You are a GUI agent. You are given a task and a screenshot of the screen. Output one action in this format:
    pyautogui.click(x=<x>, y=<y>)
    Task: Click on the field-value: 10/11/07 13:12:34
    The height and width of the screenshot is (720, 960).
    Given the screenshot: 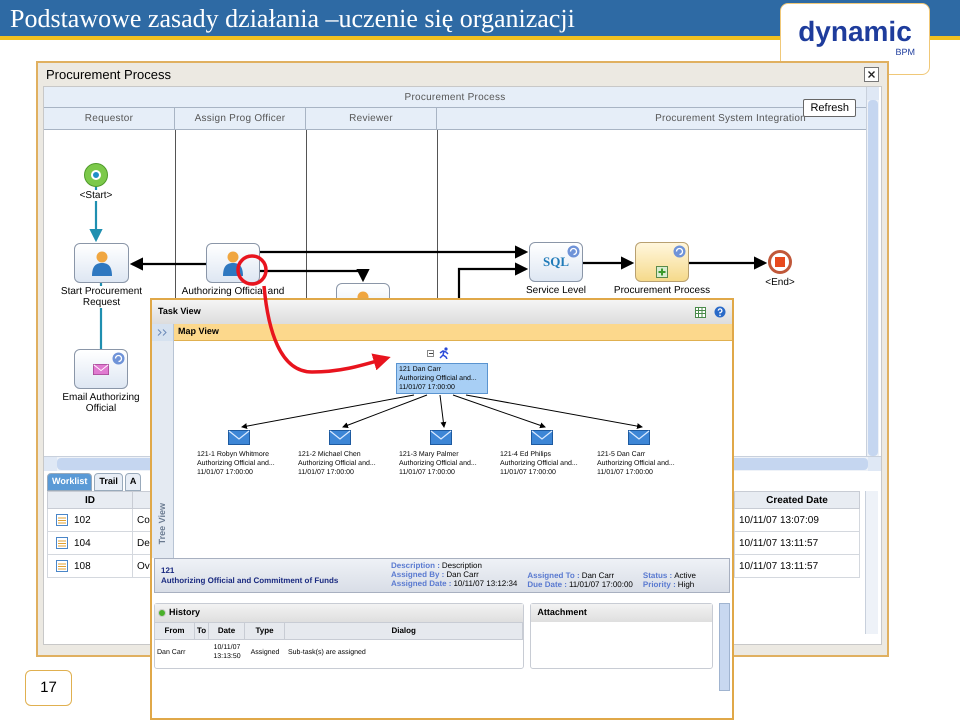 What is the action you would take?
    pyautogui.click(x=485, y=583)
    